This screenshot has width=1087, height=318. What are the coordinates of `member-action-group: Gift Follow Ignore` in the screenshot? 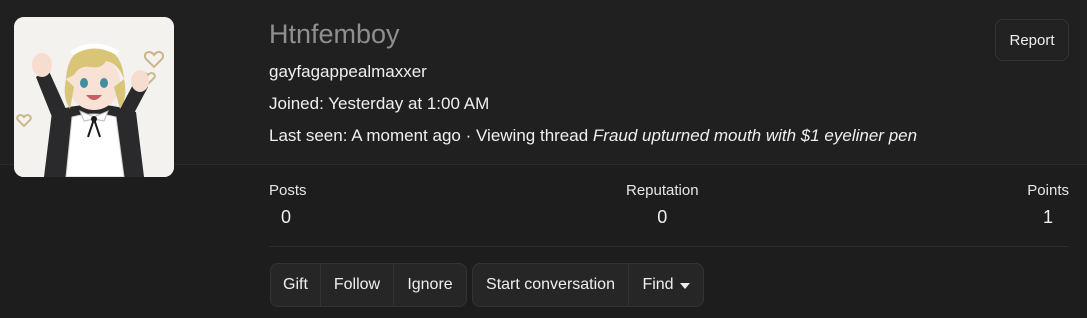 It's located at (368, 285).